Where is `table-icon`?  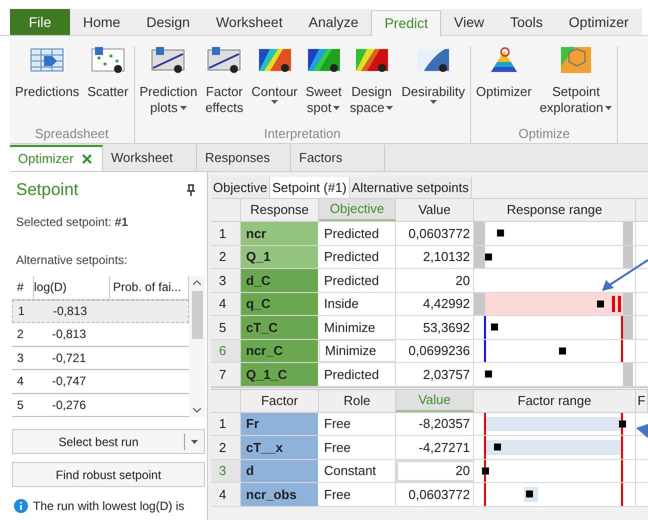
table-icon is located at coordinates (47, 60).